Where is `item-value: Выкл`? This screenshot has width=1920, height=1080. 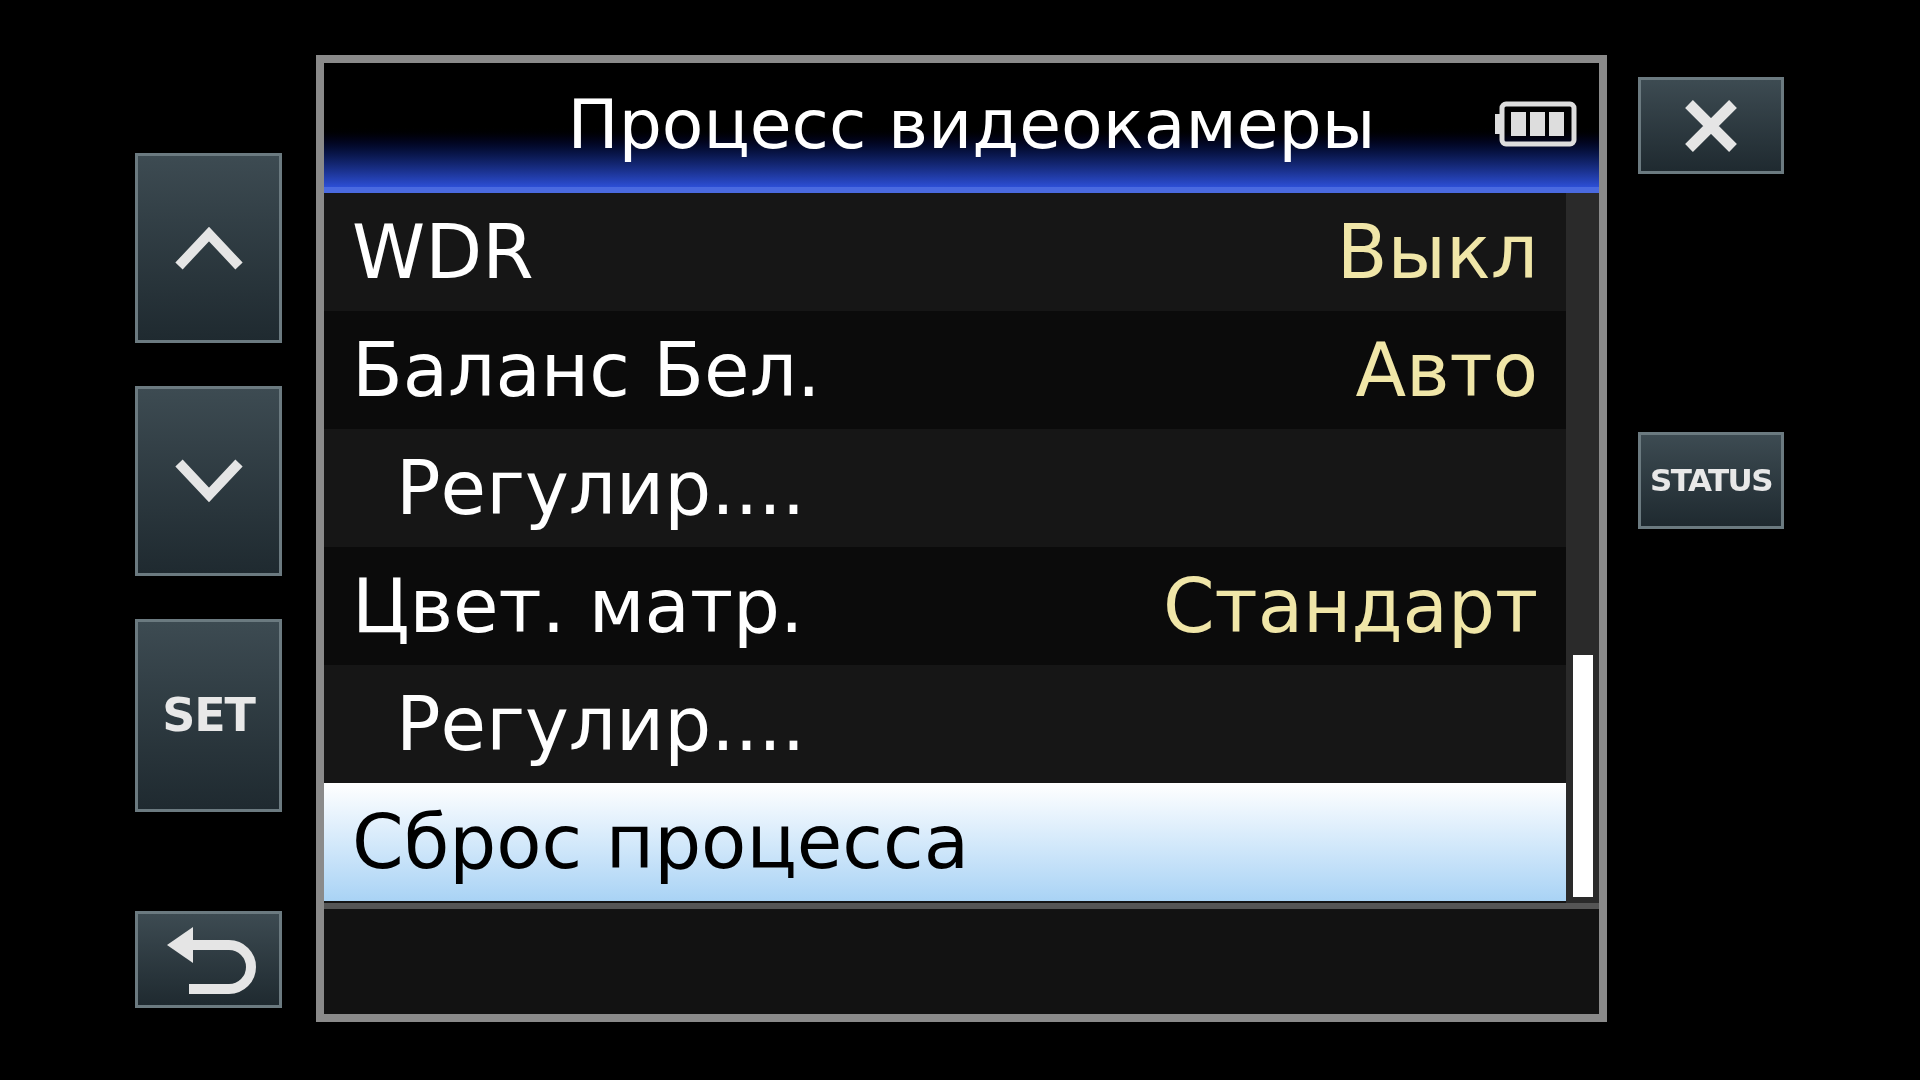 item-value: Выкл is located at coordinates (1437, 252).